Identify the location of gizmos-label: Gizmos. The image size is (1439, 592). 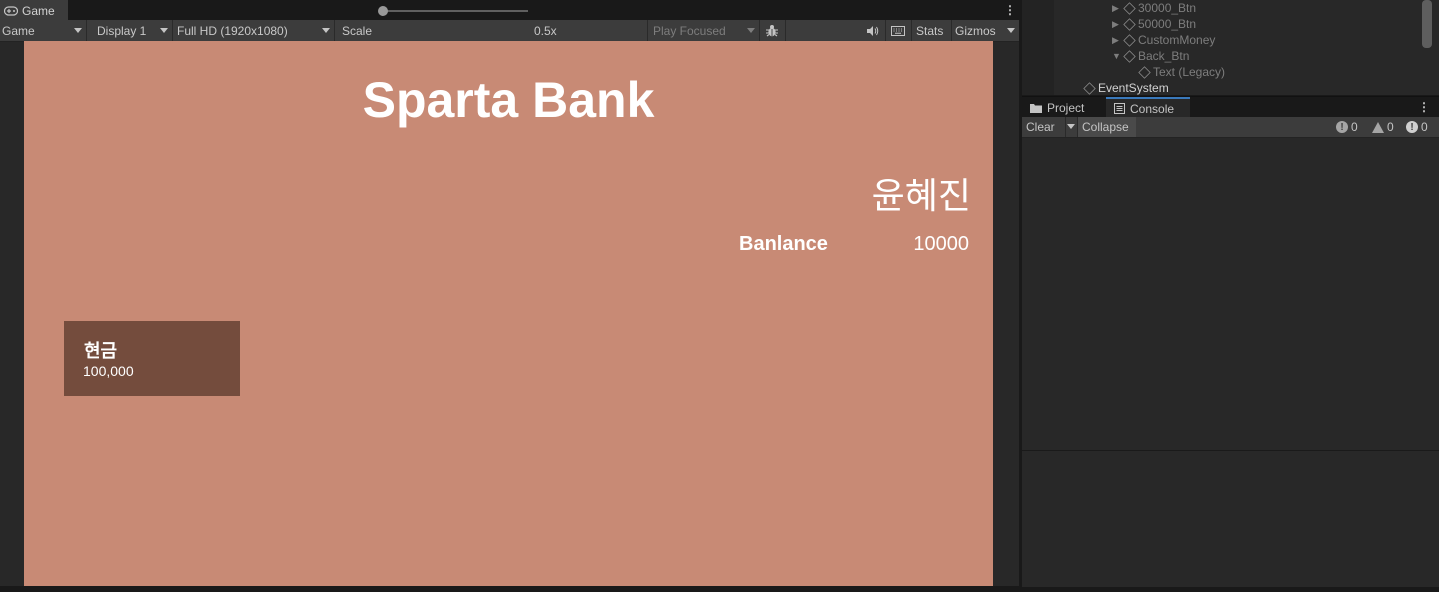
(975, 30).